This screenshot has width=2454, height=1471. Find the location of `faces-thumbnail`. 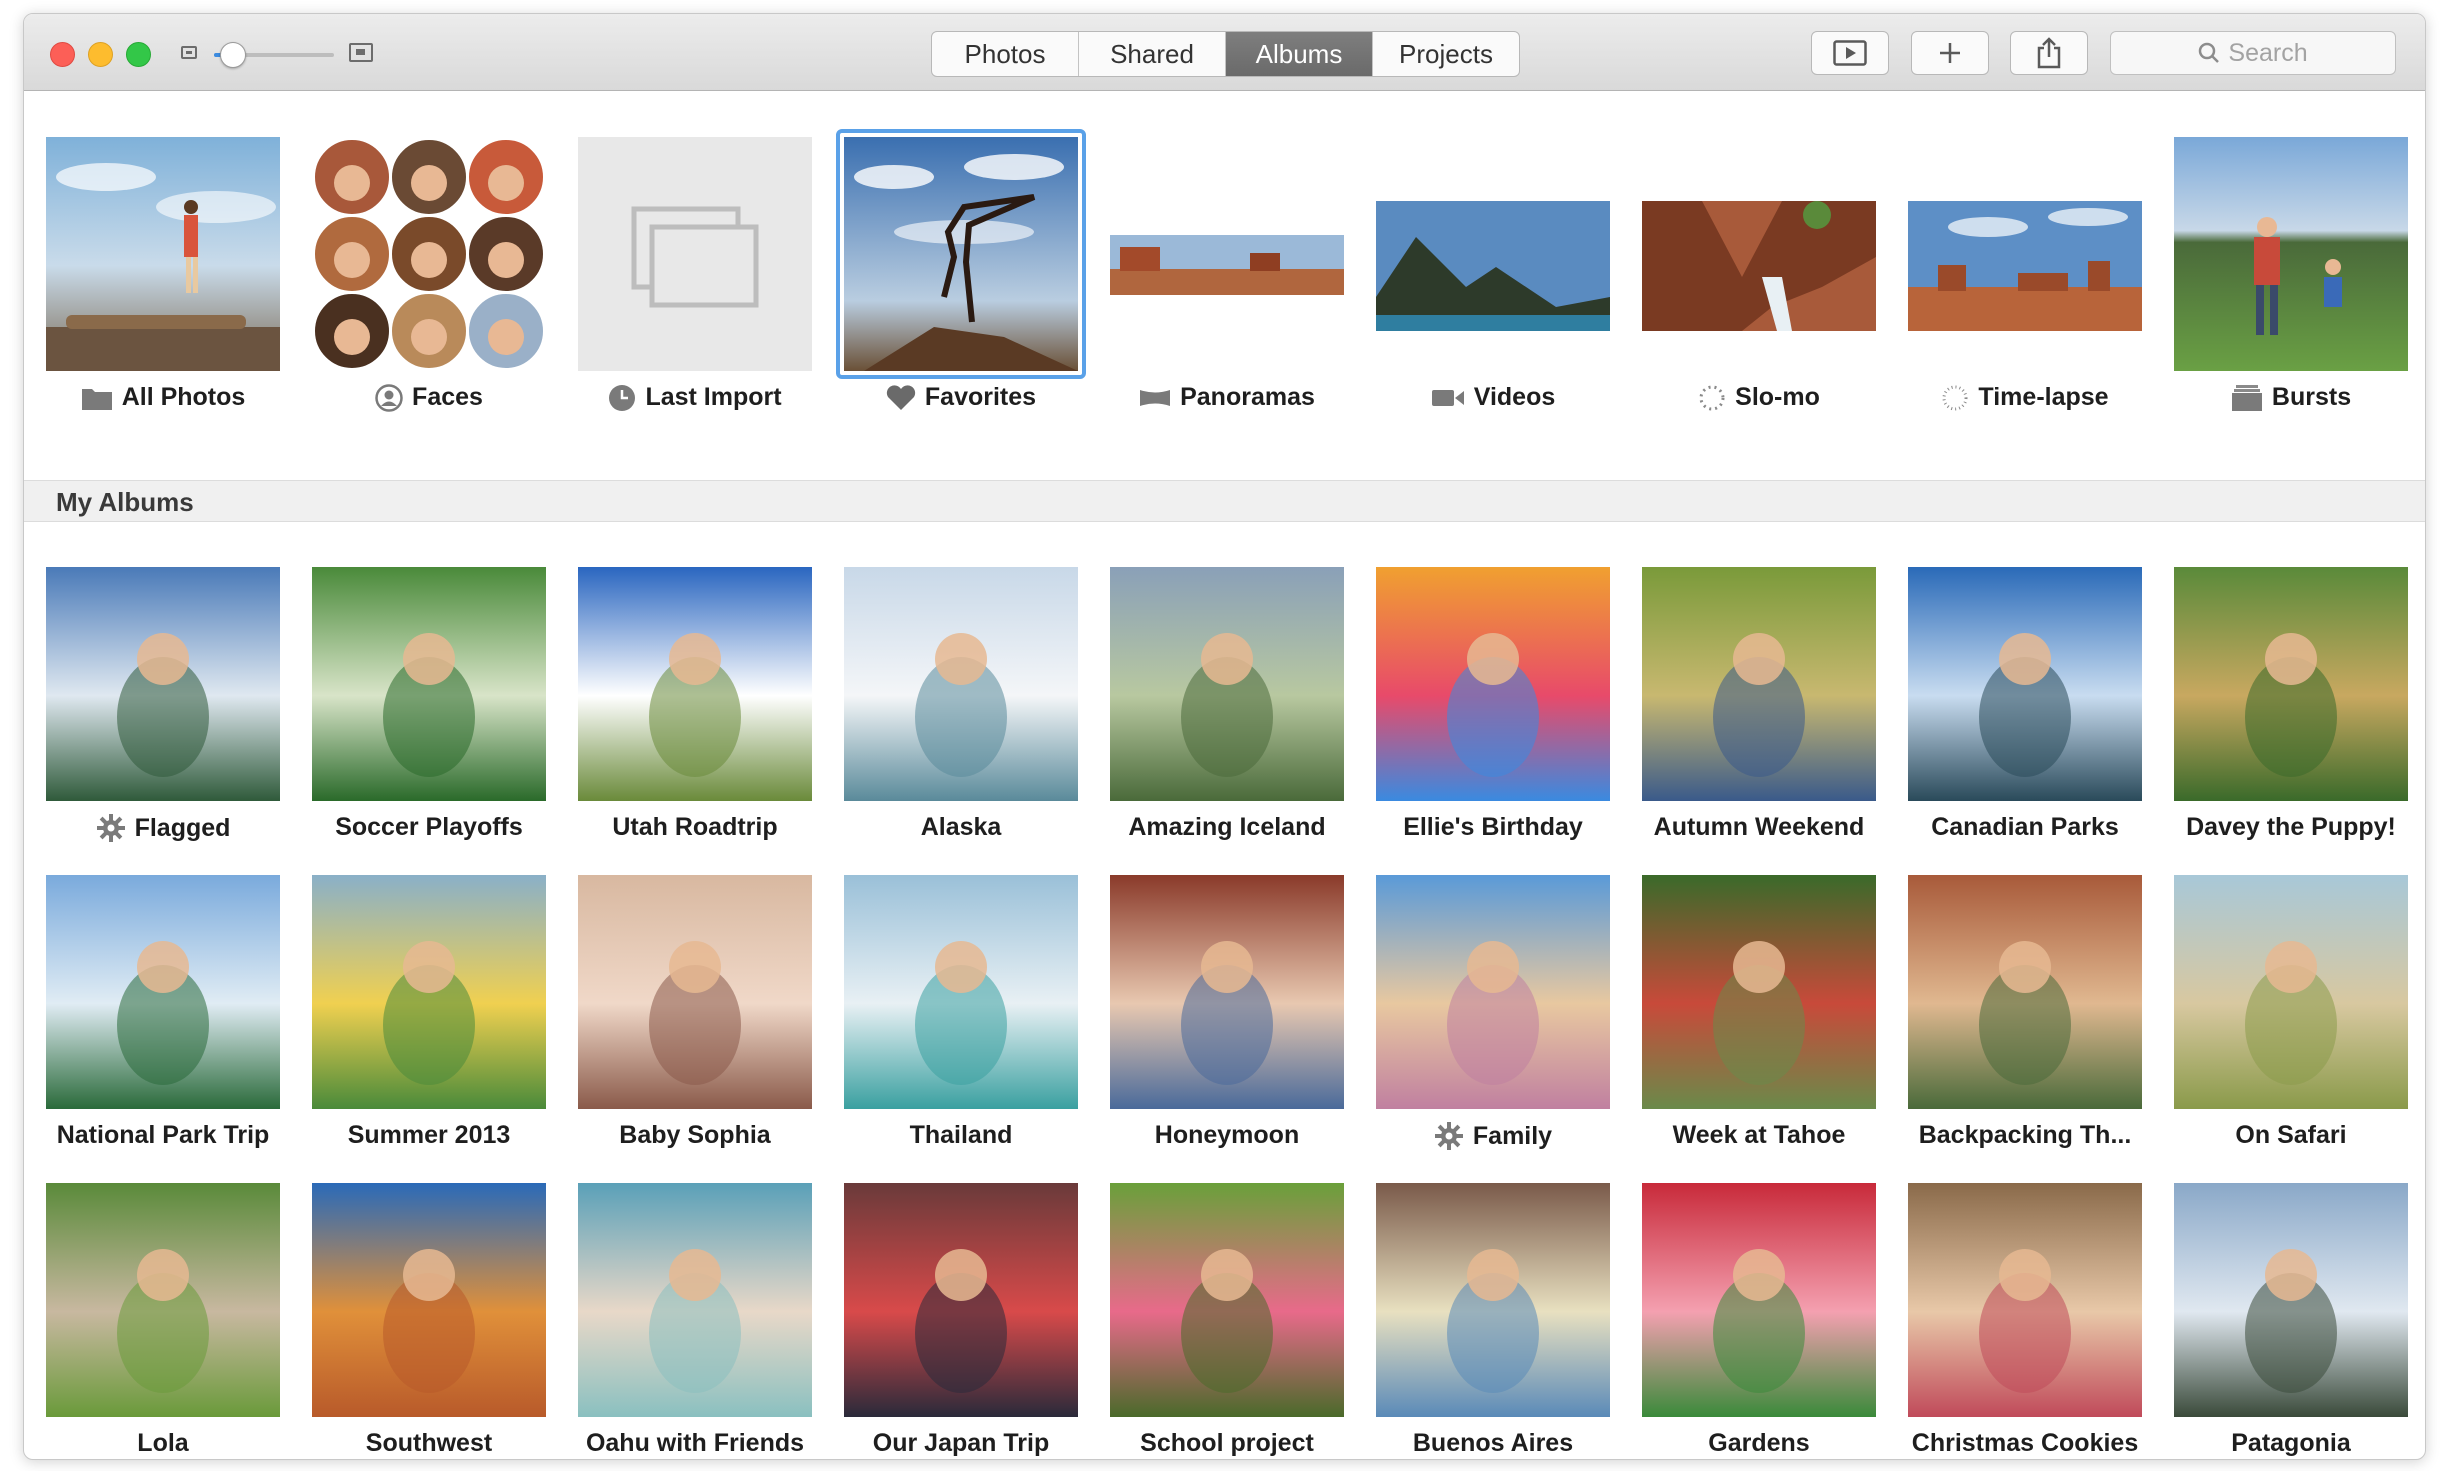

faces-thumbnail is located at coordinates (429, 254).